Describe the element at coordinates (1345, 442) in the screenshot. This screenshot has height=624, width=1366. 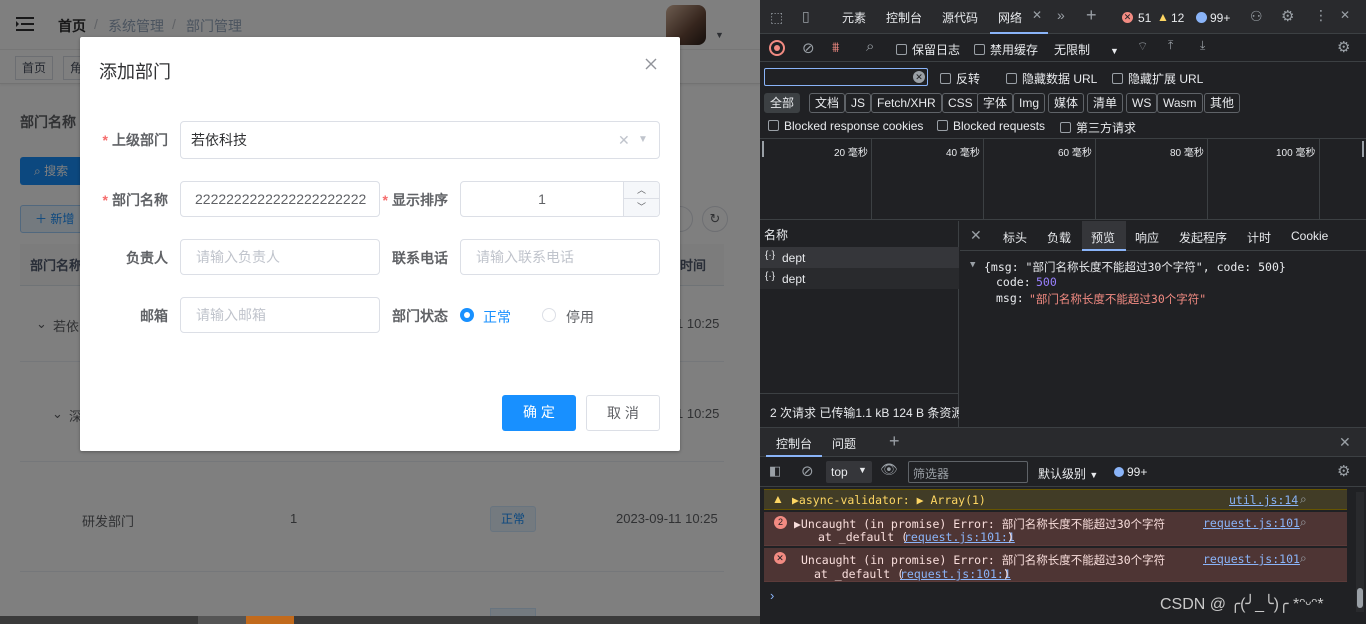
I see `close-drawer-icon: ✕` at that location.